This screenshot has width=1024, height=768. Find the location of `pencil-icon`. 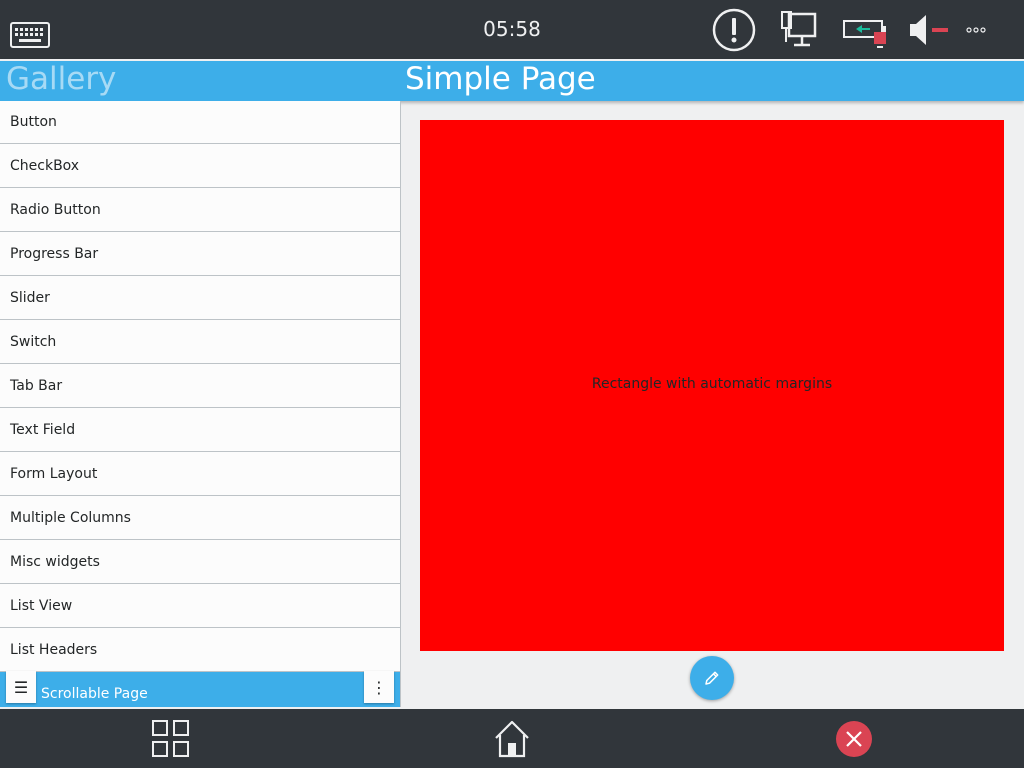

pencil-icon is located at coordinates (712, 678).